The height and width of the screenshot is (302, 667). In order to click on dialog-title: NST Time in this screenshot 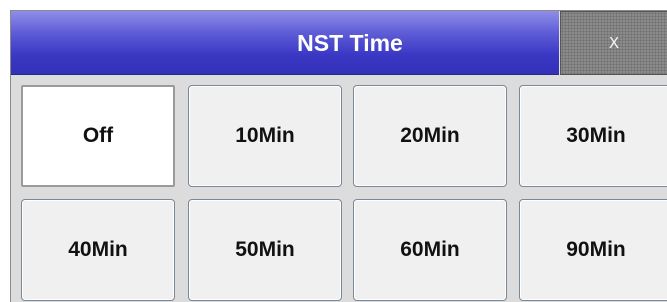, I will do `click(350, 43)`.